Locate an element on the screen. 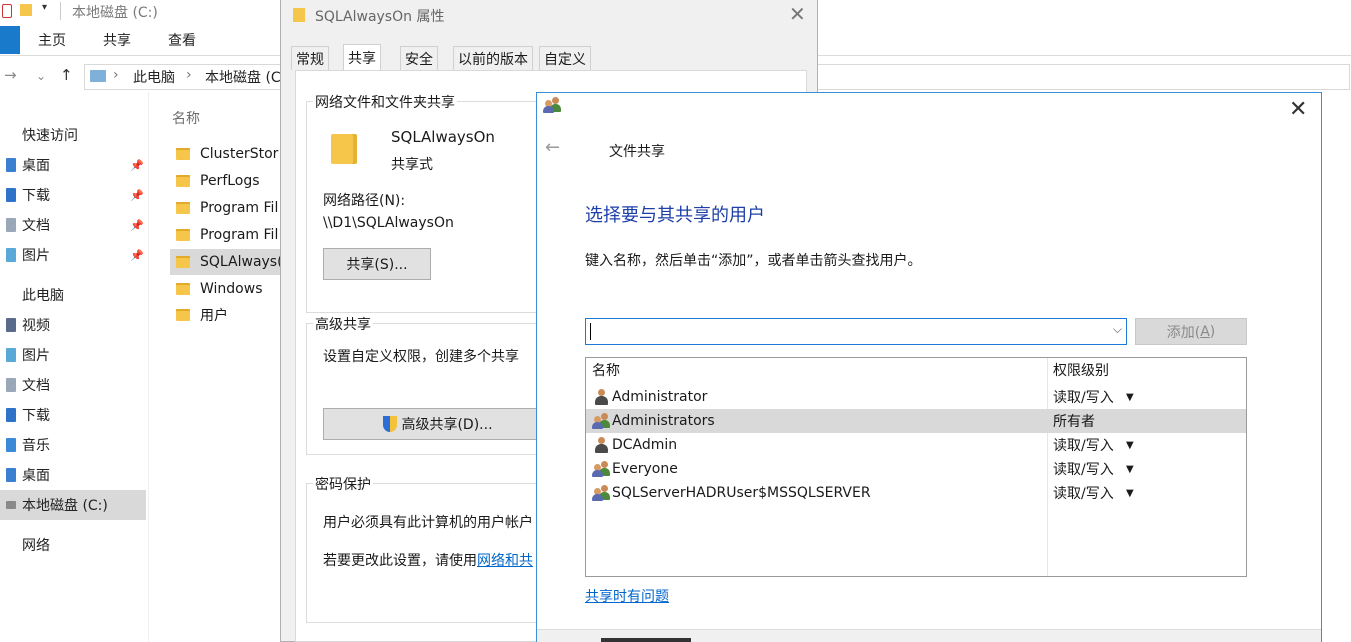 The height and width of the screenshot is (642, 1351). network-path-label: 网络路径(N): is located at coordinates (364, 201).